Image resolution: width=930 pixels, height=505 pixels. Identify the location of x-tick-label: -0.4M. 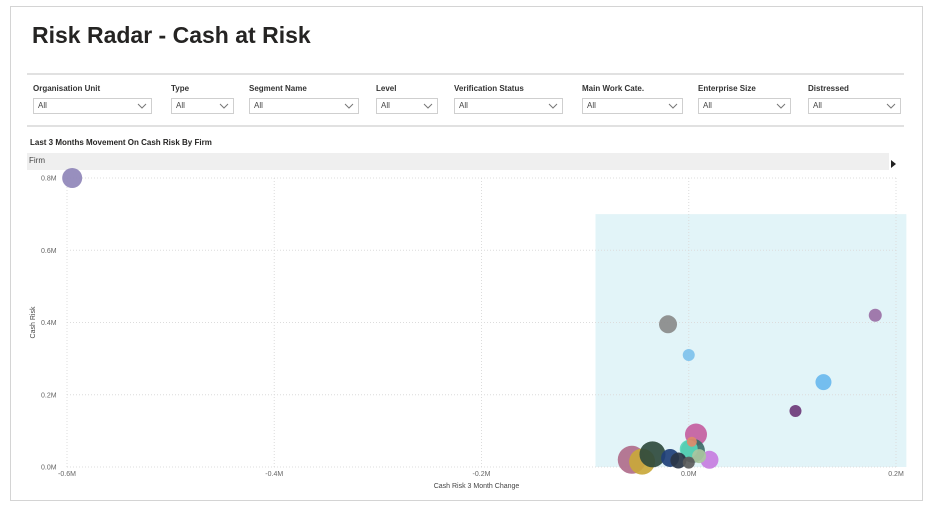
(274, 474).